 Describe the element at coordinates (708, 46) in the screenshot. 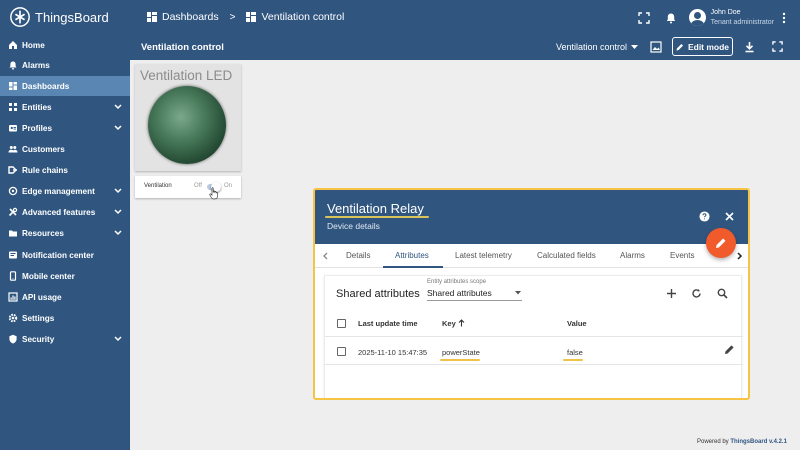

I see `edit-mode-label: Edit mode` at that location.